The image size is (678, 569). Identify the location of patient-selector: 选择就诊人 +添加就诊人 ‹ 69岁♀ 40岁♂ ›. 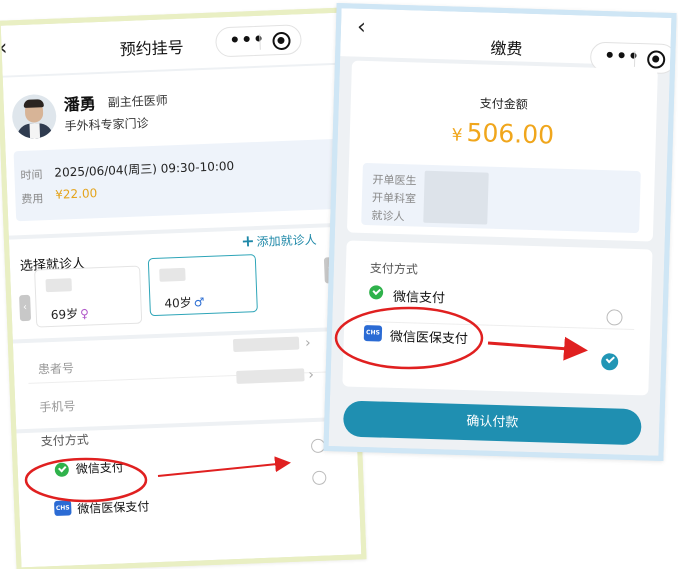
(180, 283).